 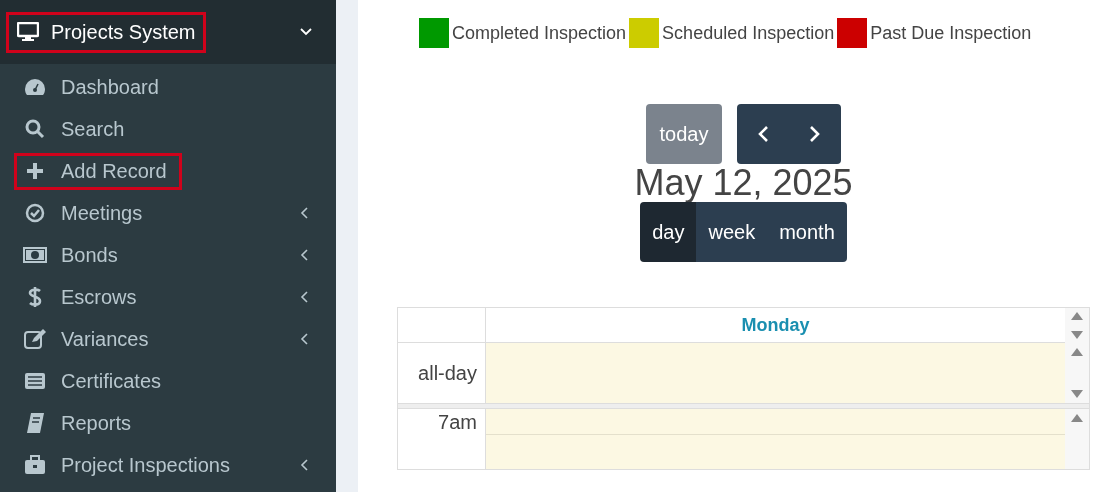 I want to click on menu-text: Project Inspections, so click(x=145, y=465).